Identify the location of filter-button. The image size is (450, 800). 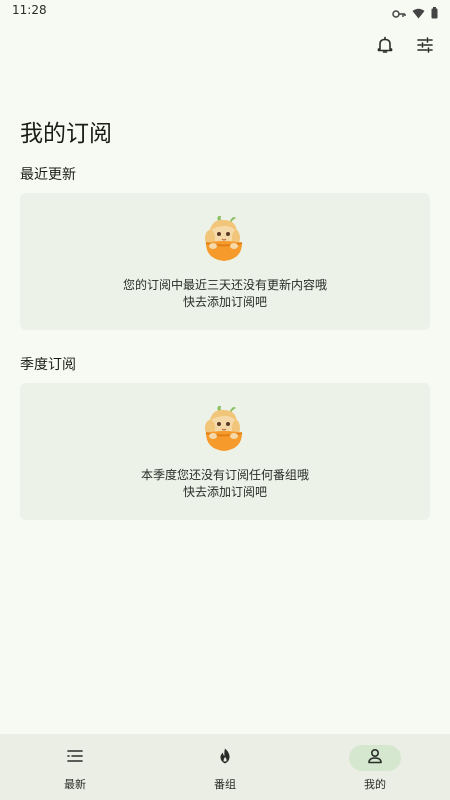
(425, 47).